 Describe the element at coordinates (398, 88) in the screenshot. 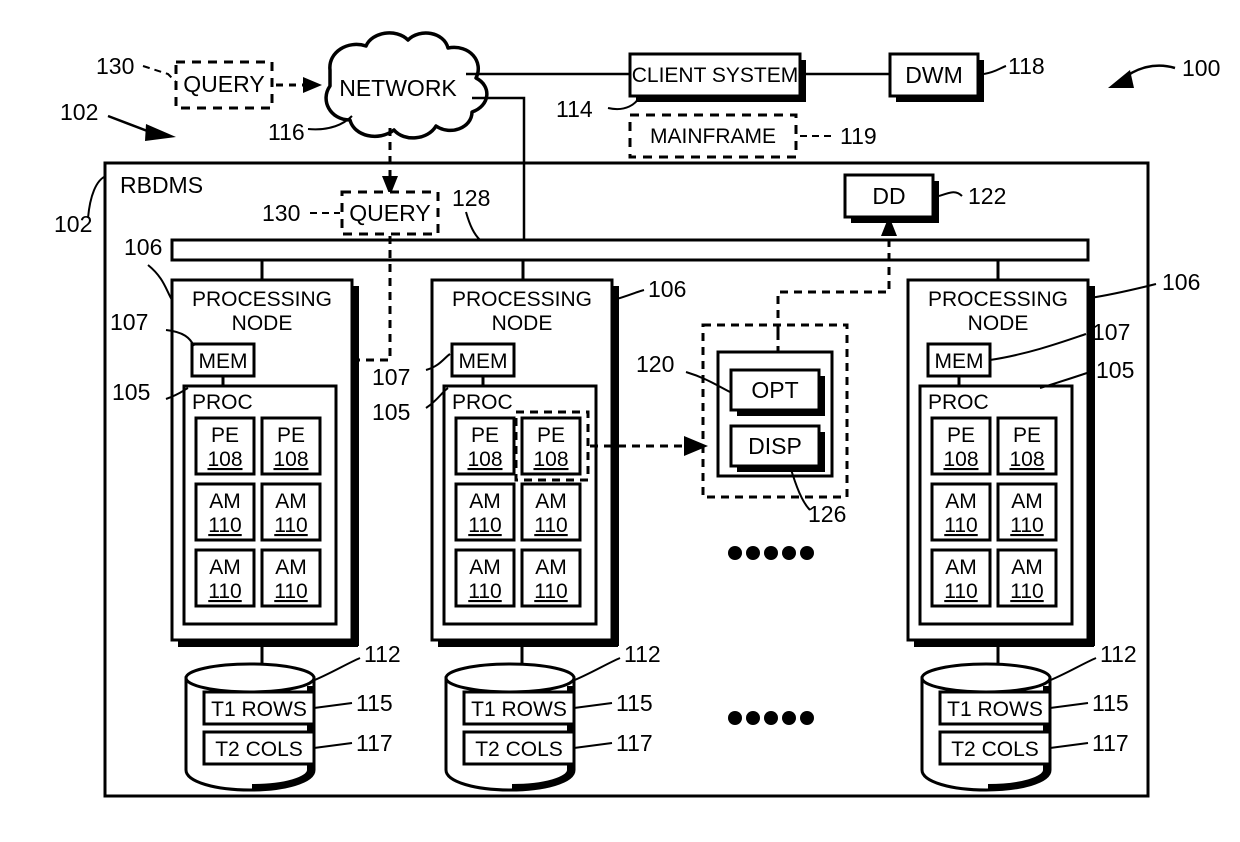

I see `network-label: NETWORK` at that location.